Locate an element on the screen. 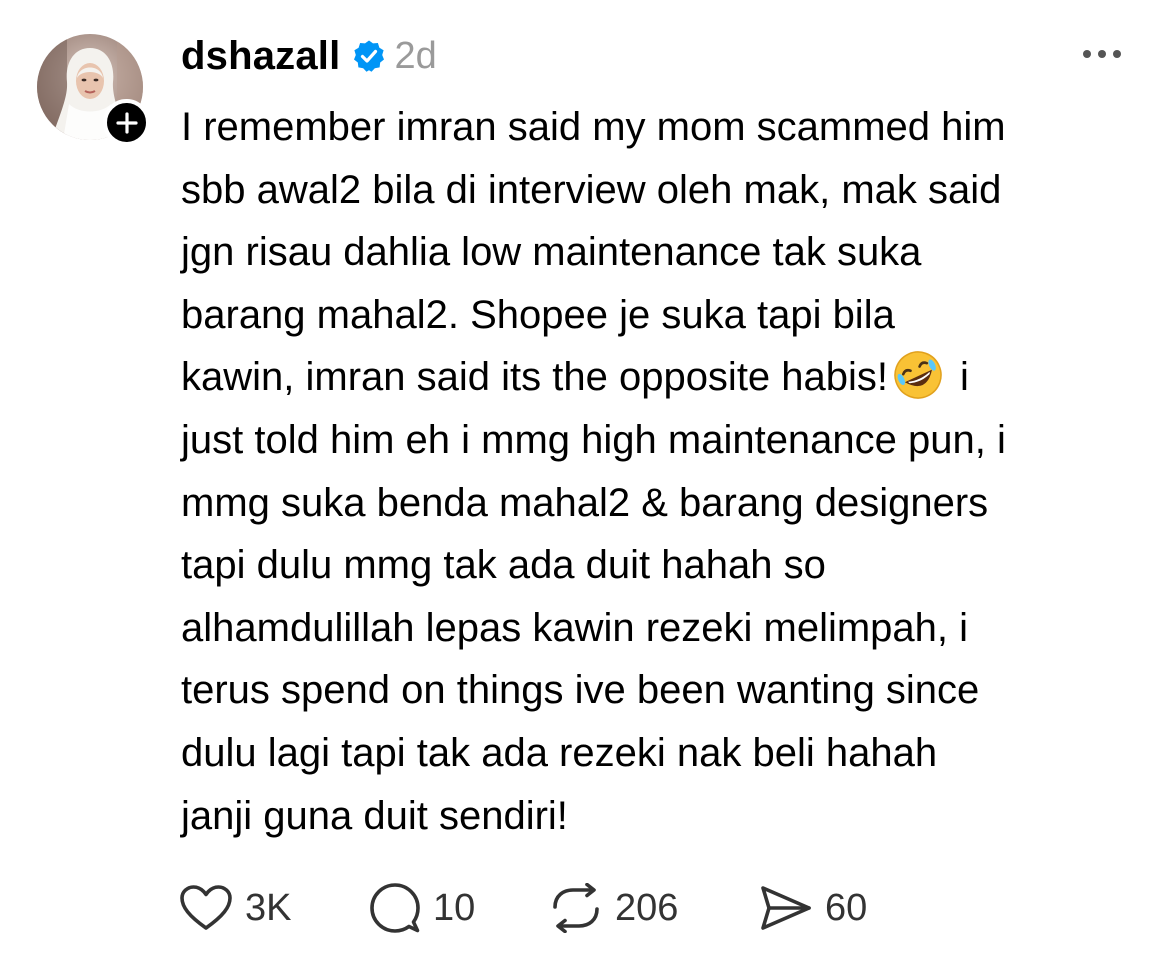 The height and width of the screenshot is (965, 1170). rolling-on-the-floor-laughing-emoji-icon is located at coordinates (918, 375).